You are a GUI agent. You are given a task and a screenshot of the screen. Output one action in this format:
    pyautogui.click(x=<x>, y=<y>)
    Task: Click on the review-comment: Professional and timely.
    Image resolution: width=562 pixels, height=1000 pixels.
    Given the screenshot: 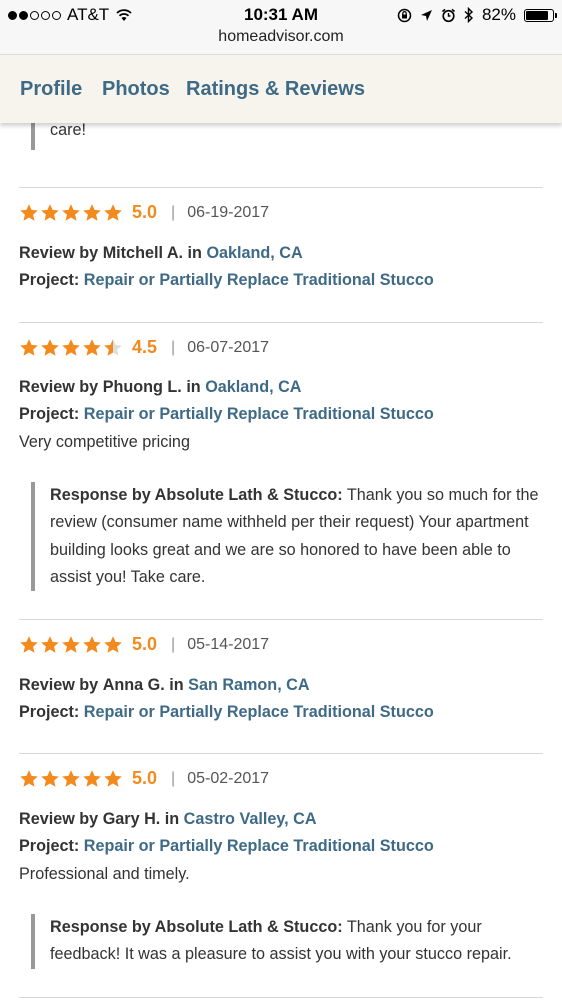 What is the action you would take?
    pyautogui.click(x=104, y=874)
    